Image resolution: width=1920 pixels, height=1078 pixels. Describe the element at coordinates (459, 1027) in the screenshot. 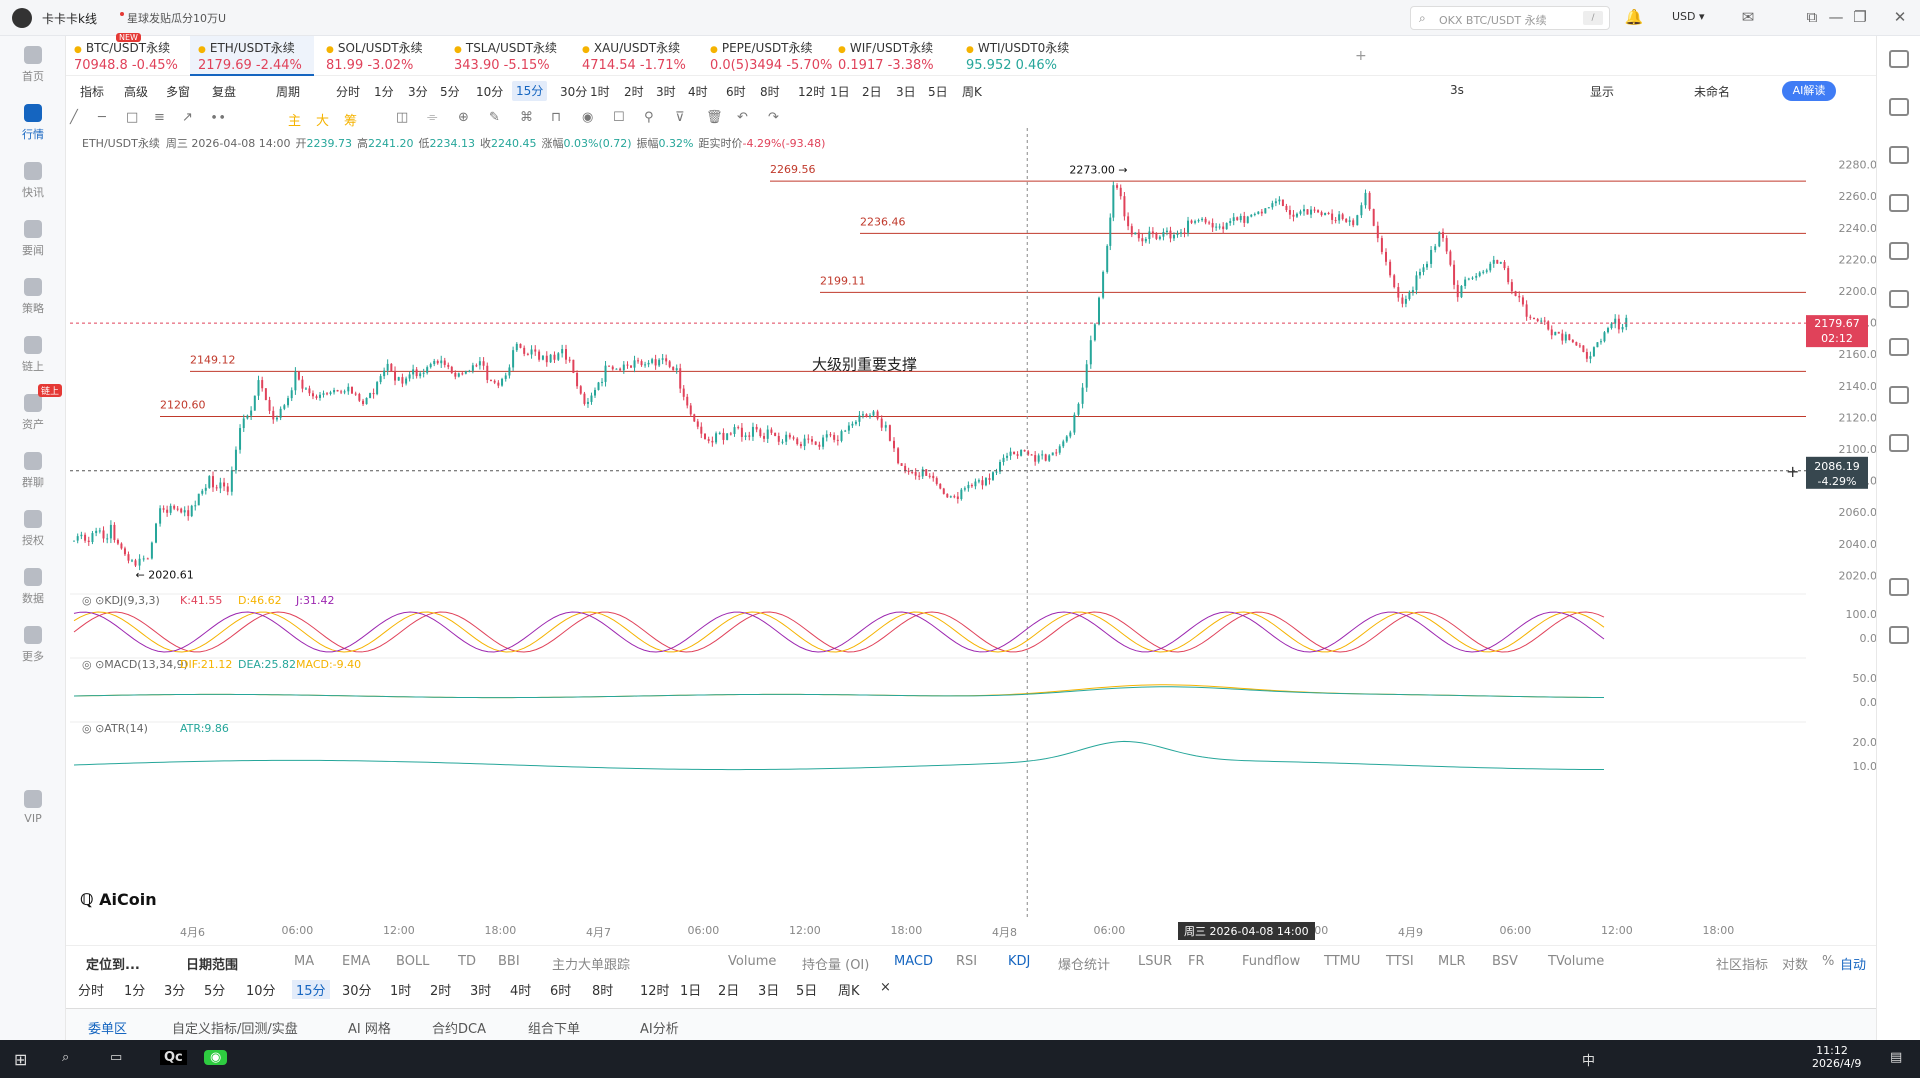

I see `bottom-tab-3: 合约DCA` at that location.